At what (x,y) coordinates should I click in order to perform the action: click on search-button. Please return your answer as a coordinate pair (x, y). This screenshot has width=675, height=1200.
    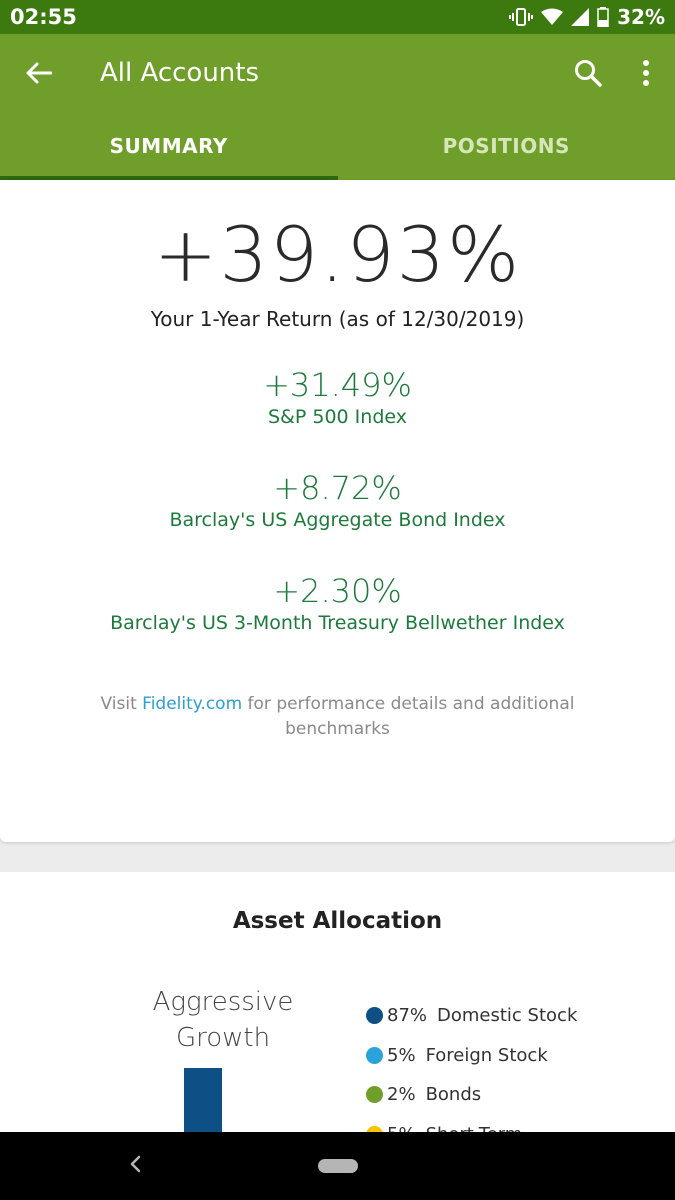
    Looking at the image, I should click on (588, 73).